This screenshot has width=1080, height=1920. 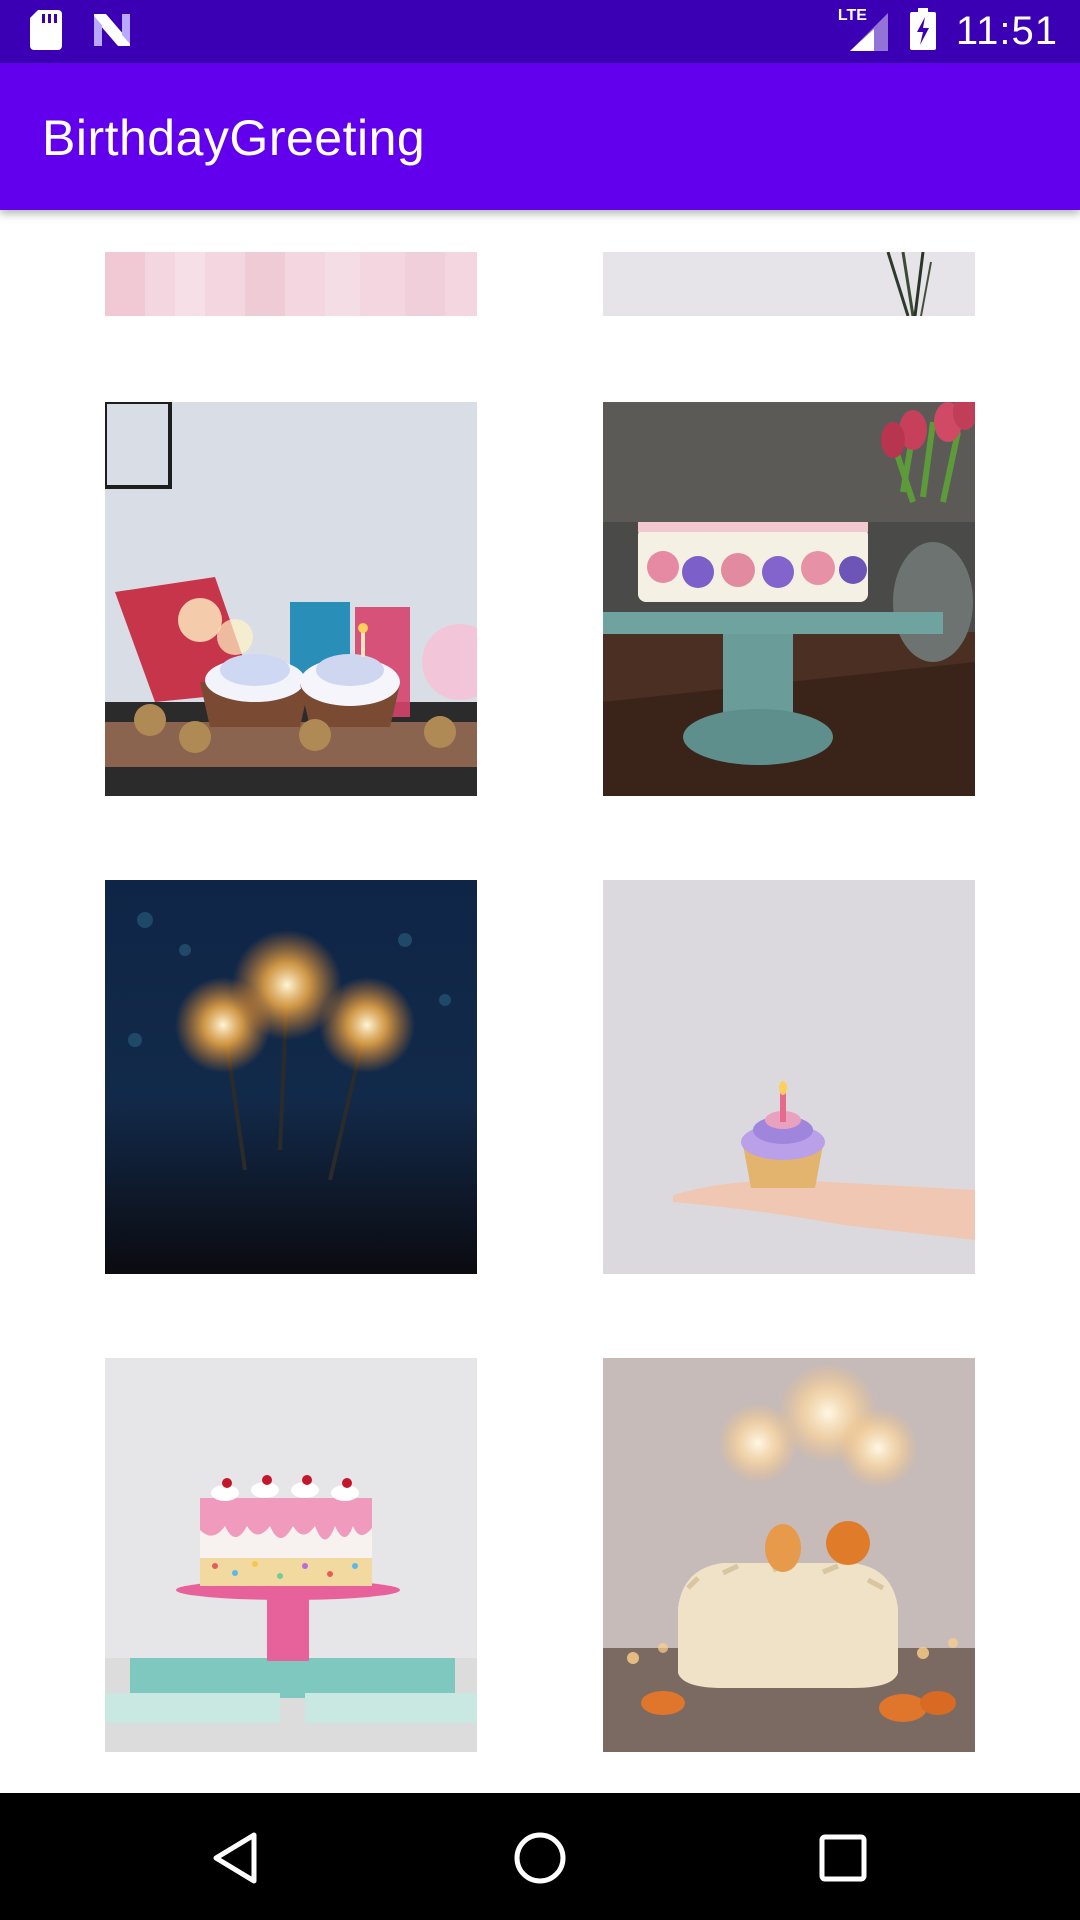 I want to click on photo-cupcakes-sparklers, so click(x=291, y=599).